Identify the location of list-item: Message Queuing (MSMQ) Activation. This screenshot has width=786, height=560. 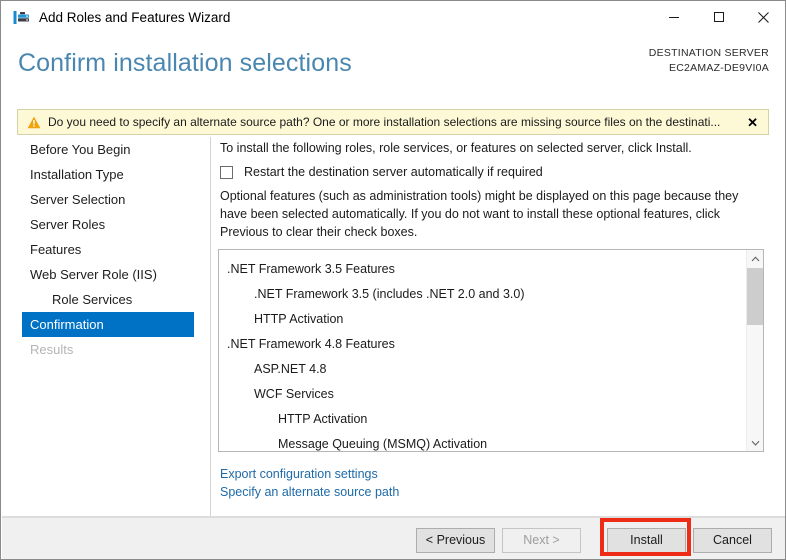
(383, 444).